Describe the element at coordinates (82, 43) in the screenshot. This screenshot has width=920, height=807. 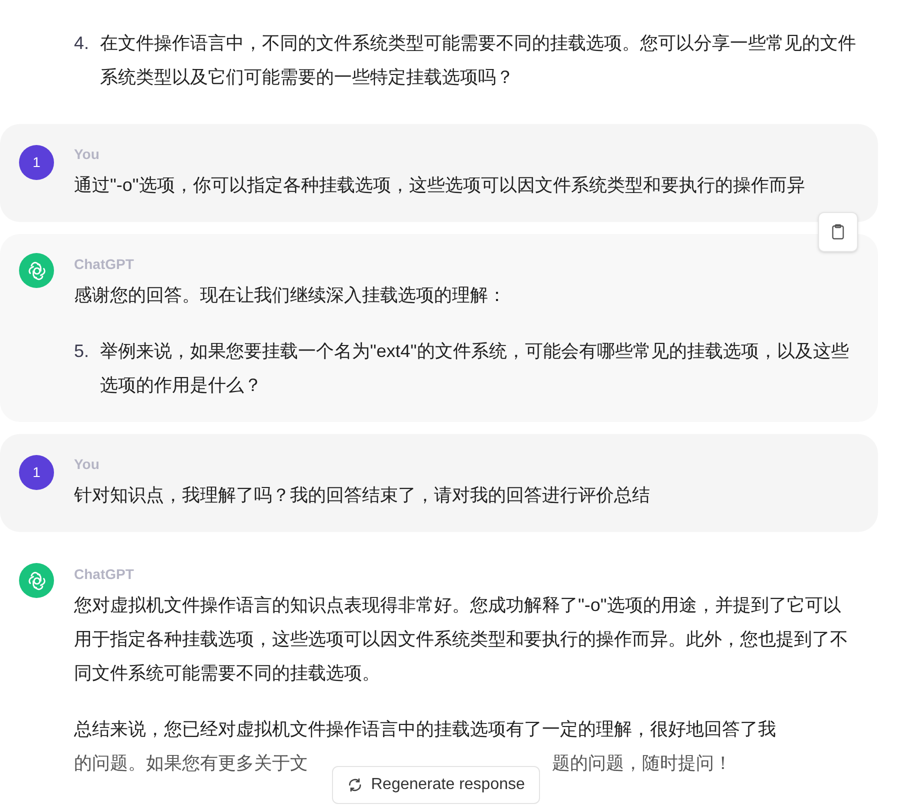
I see `list-number: 4.` at that location.